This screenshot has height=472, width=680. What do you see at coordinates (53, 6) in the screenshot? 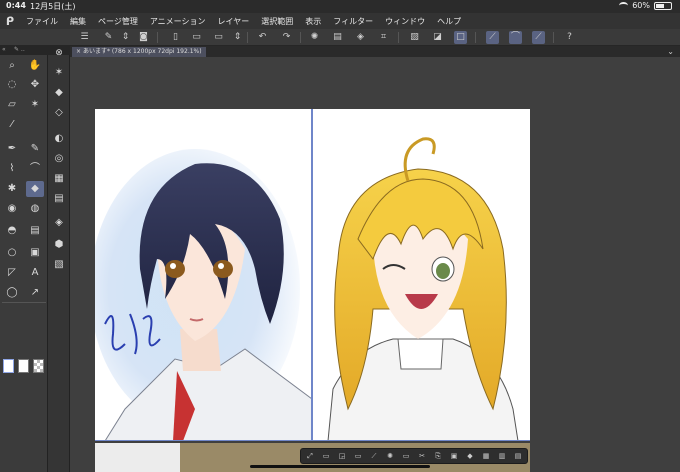
I see `date: 12月5日(土)` at bounding box center [53, 6].